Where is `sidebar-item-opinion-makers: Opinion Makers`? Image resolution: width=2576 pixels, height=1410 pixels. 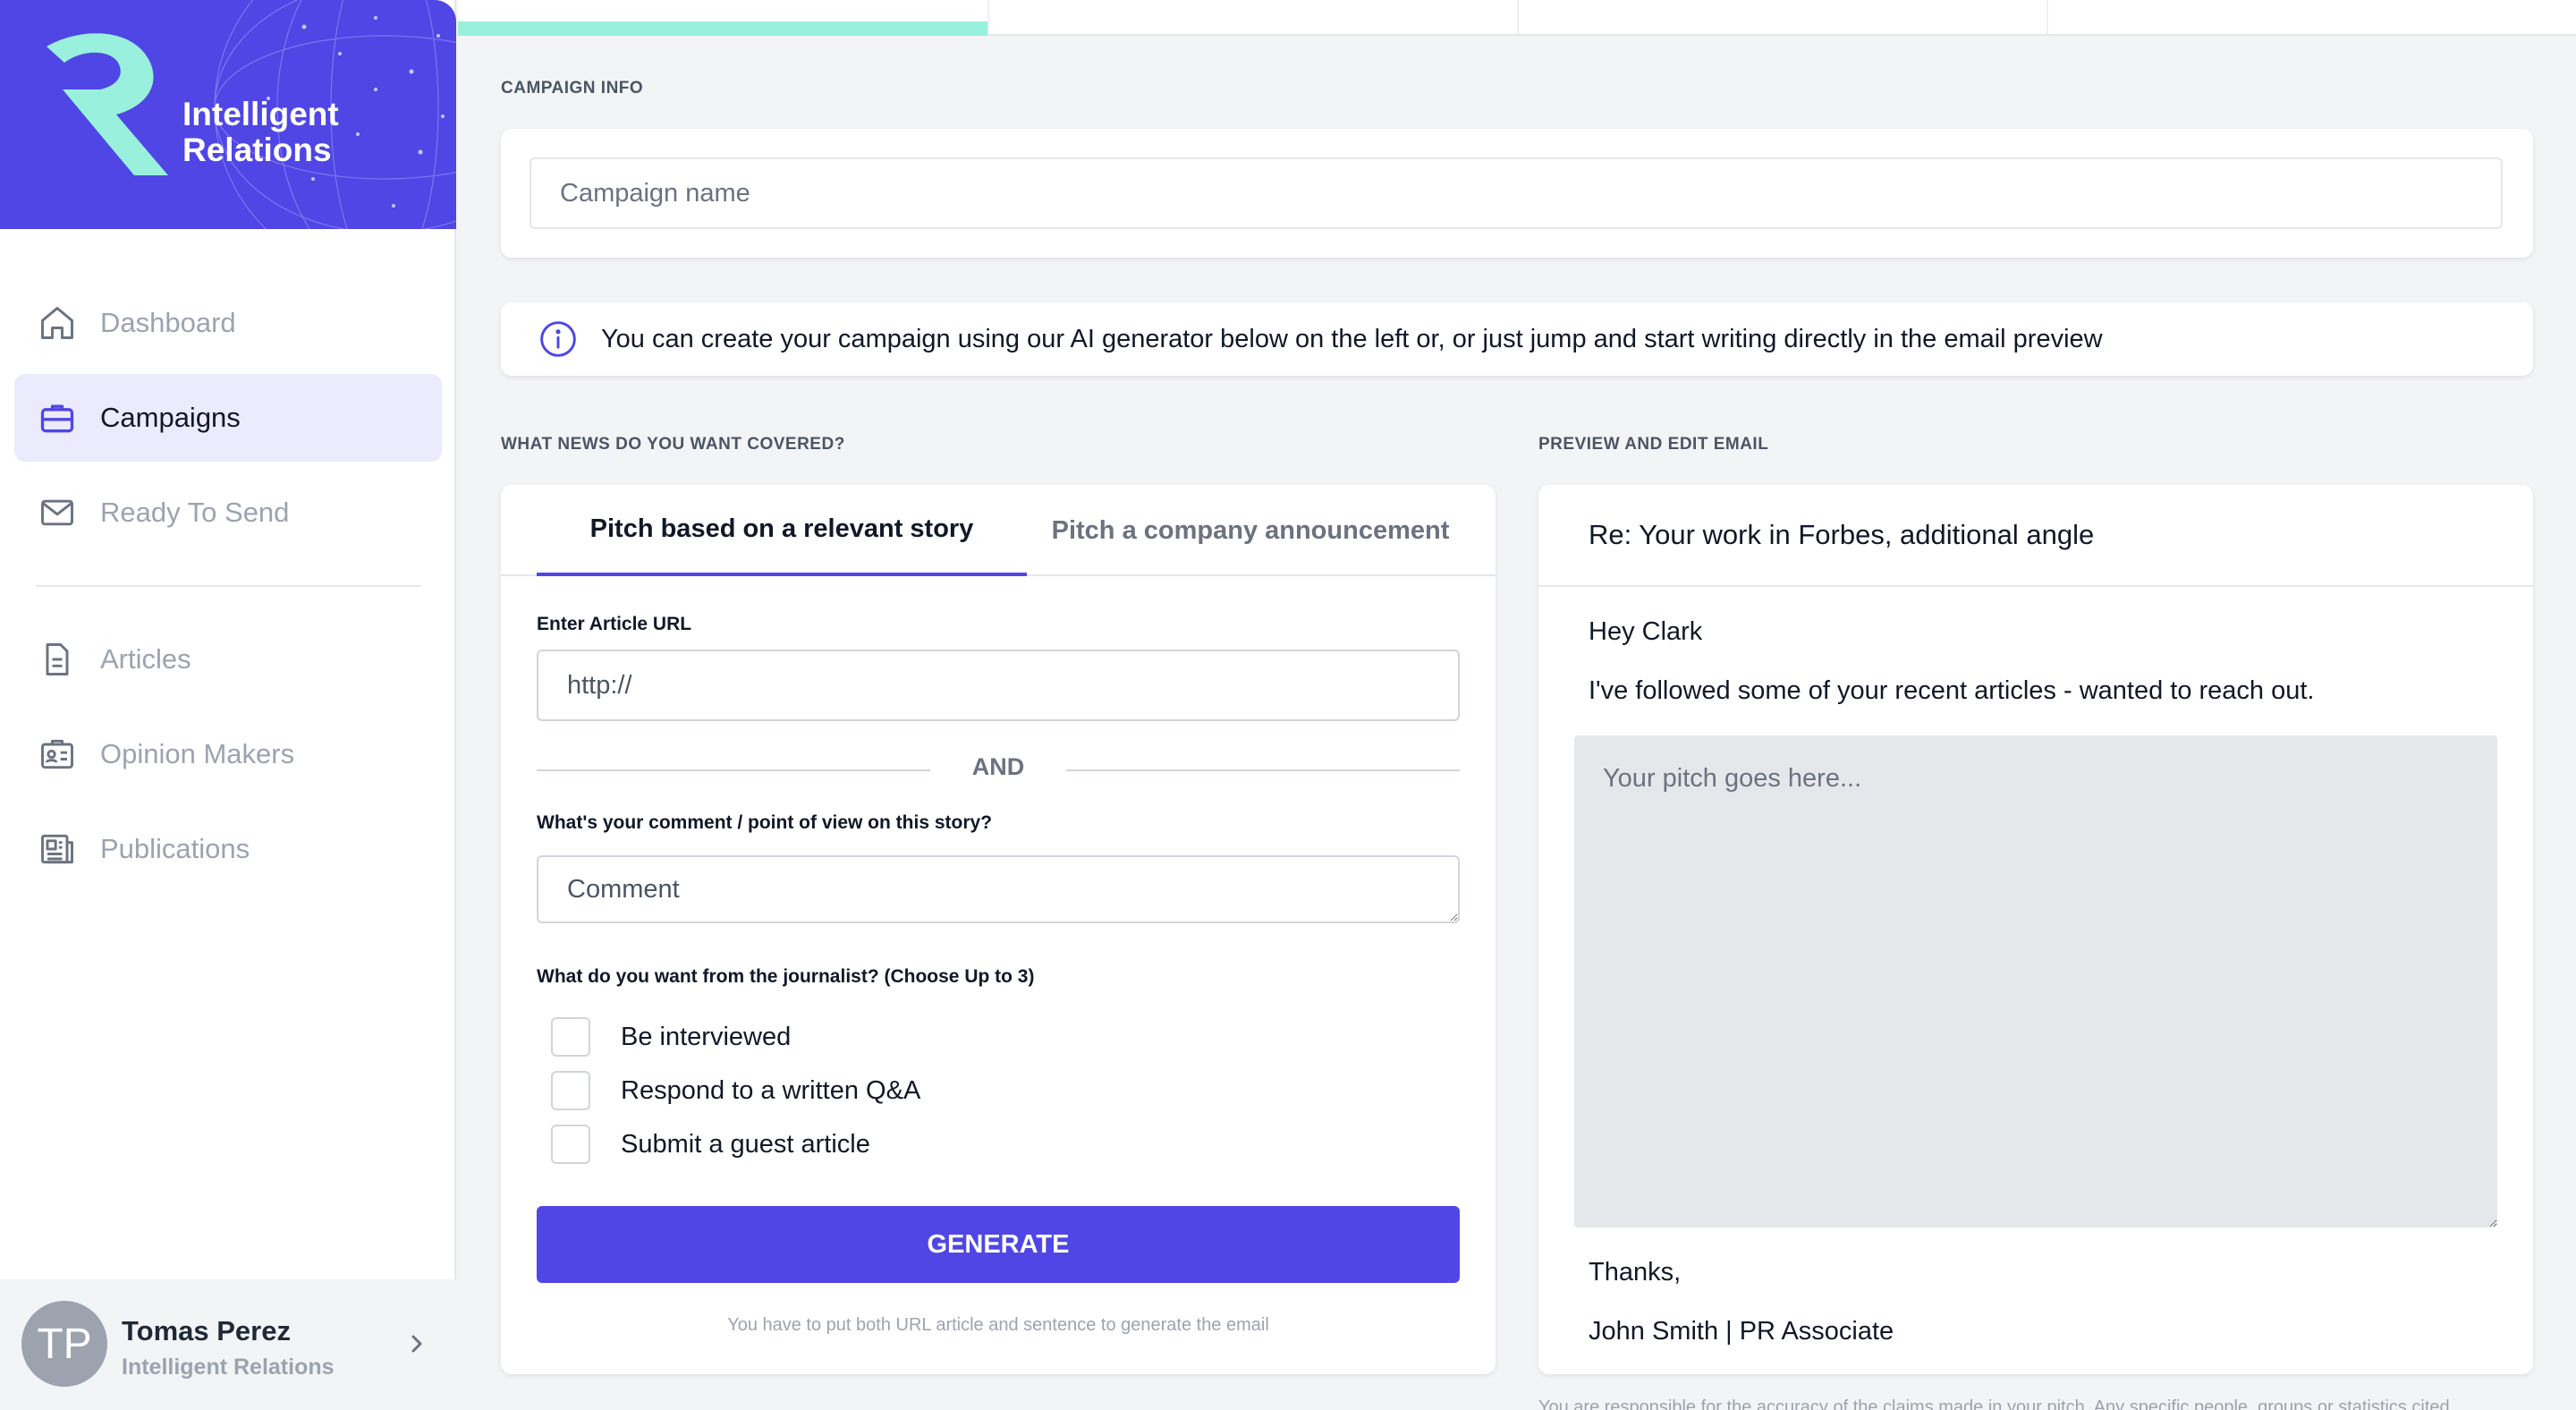 sidebar-item-opinion-makers: Opinion Makers is located at coordinates (228, 754).